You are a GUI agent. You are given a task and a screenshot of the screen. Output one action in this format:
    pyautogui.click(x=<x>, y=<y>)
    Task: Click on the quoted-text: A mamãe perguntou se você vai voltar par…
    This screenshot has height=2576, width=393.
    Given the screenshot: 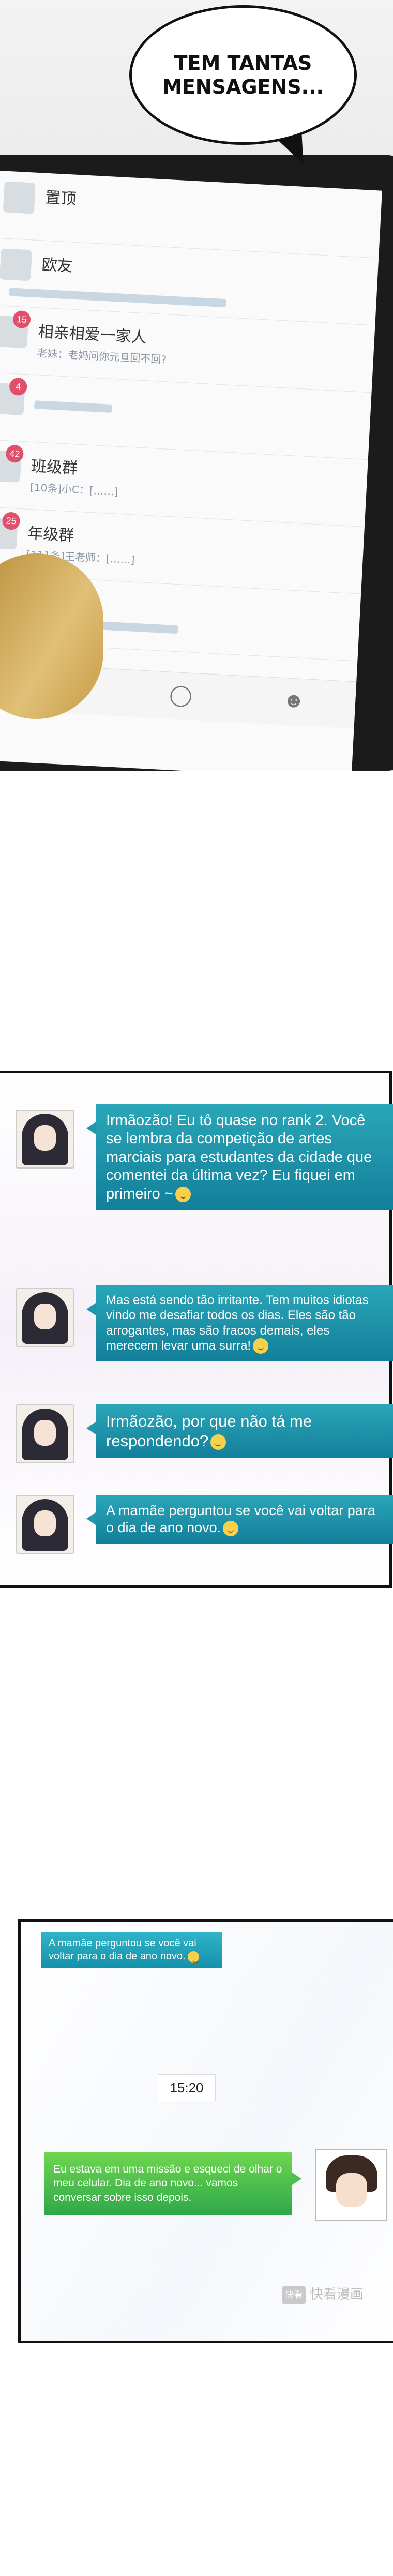 What is the action you would take?
    pyautogui.click(x=122, y=1950)
    